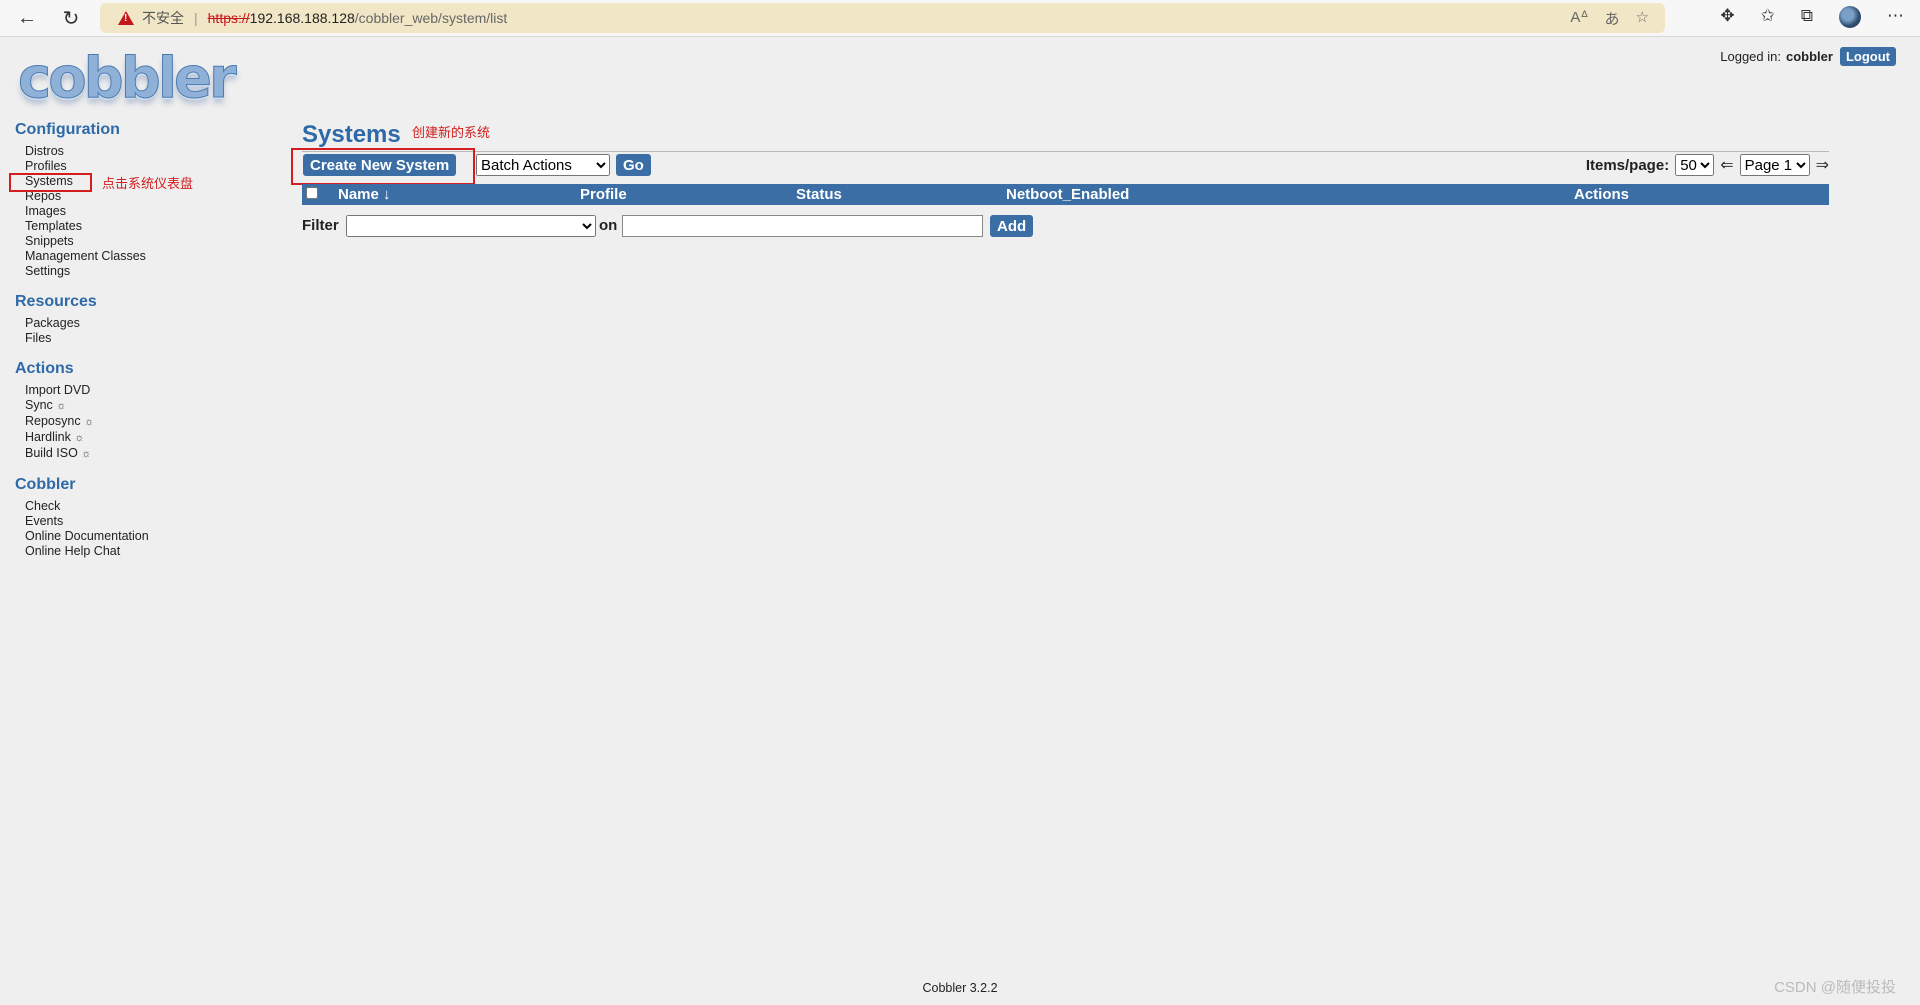 The height and width of the screenshot is (1005, 1920). I want to click on favorites-icon: ✩, so click(1768, 17).